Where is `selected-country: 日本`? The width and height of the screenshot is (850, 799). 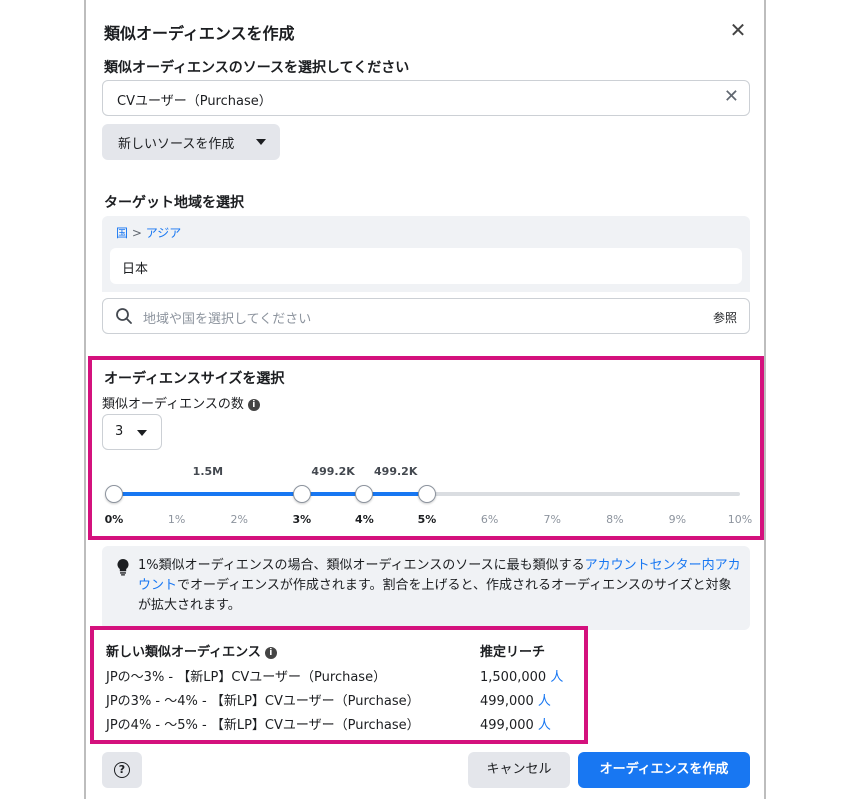
selected-country: 日本 is located at coordinates (426, 266).